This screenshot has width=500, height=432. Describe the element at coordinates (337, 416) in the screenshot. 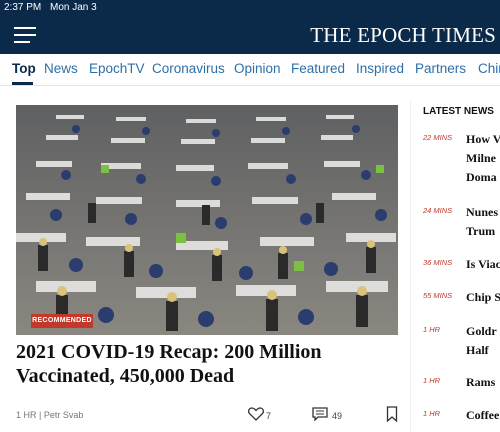

I see `comment-count: 49` at that location.